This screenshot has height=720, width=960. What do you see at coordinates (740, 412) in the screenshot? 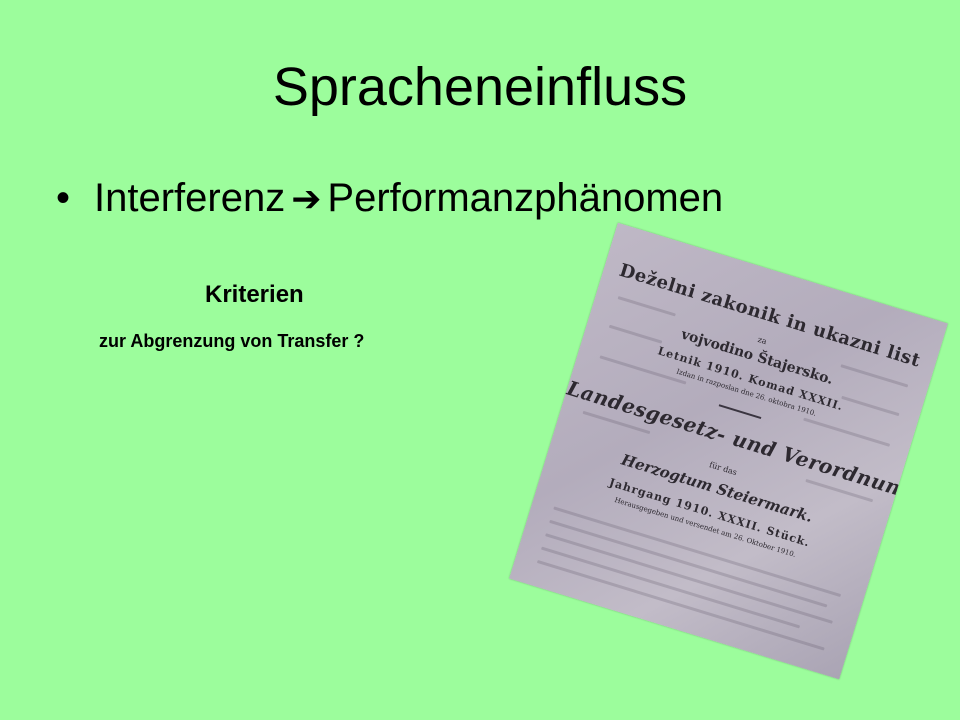
I see `document-divider` at bounding box center [740, 412].